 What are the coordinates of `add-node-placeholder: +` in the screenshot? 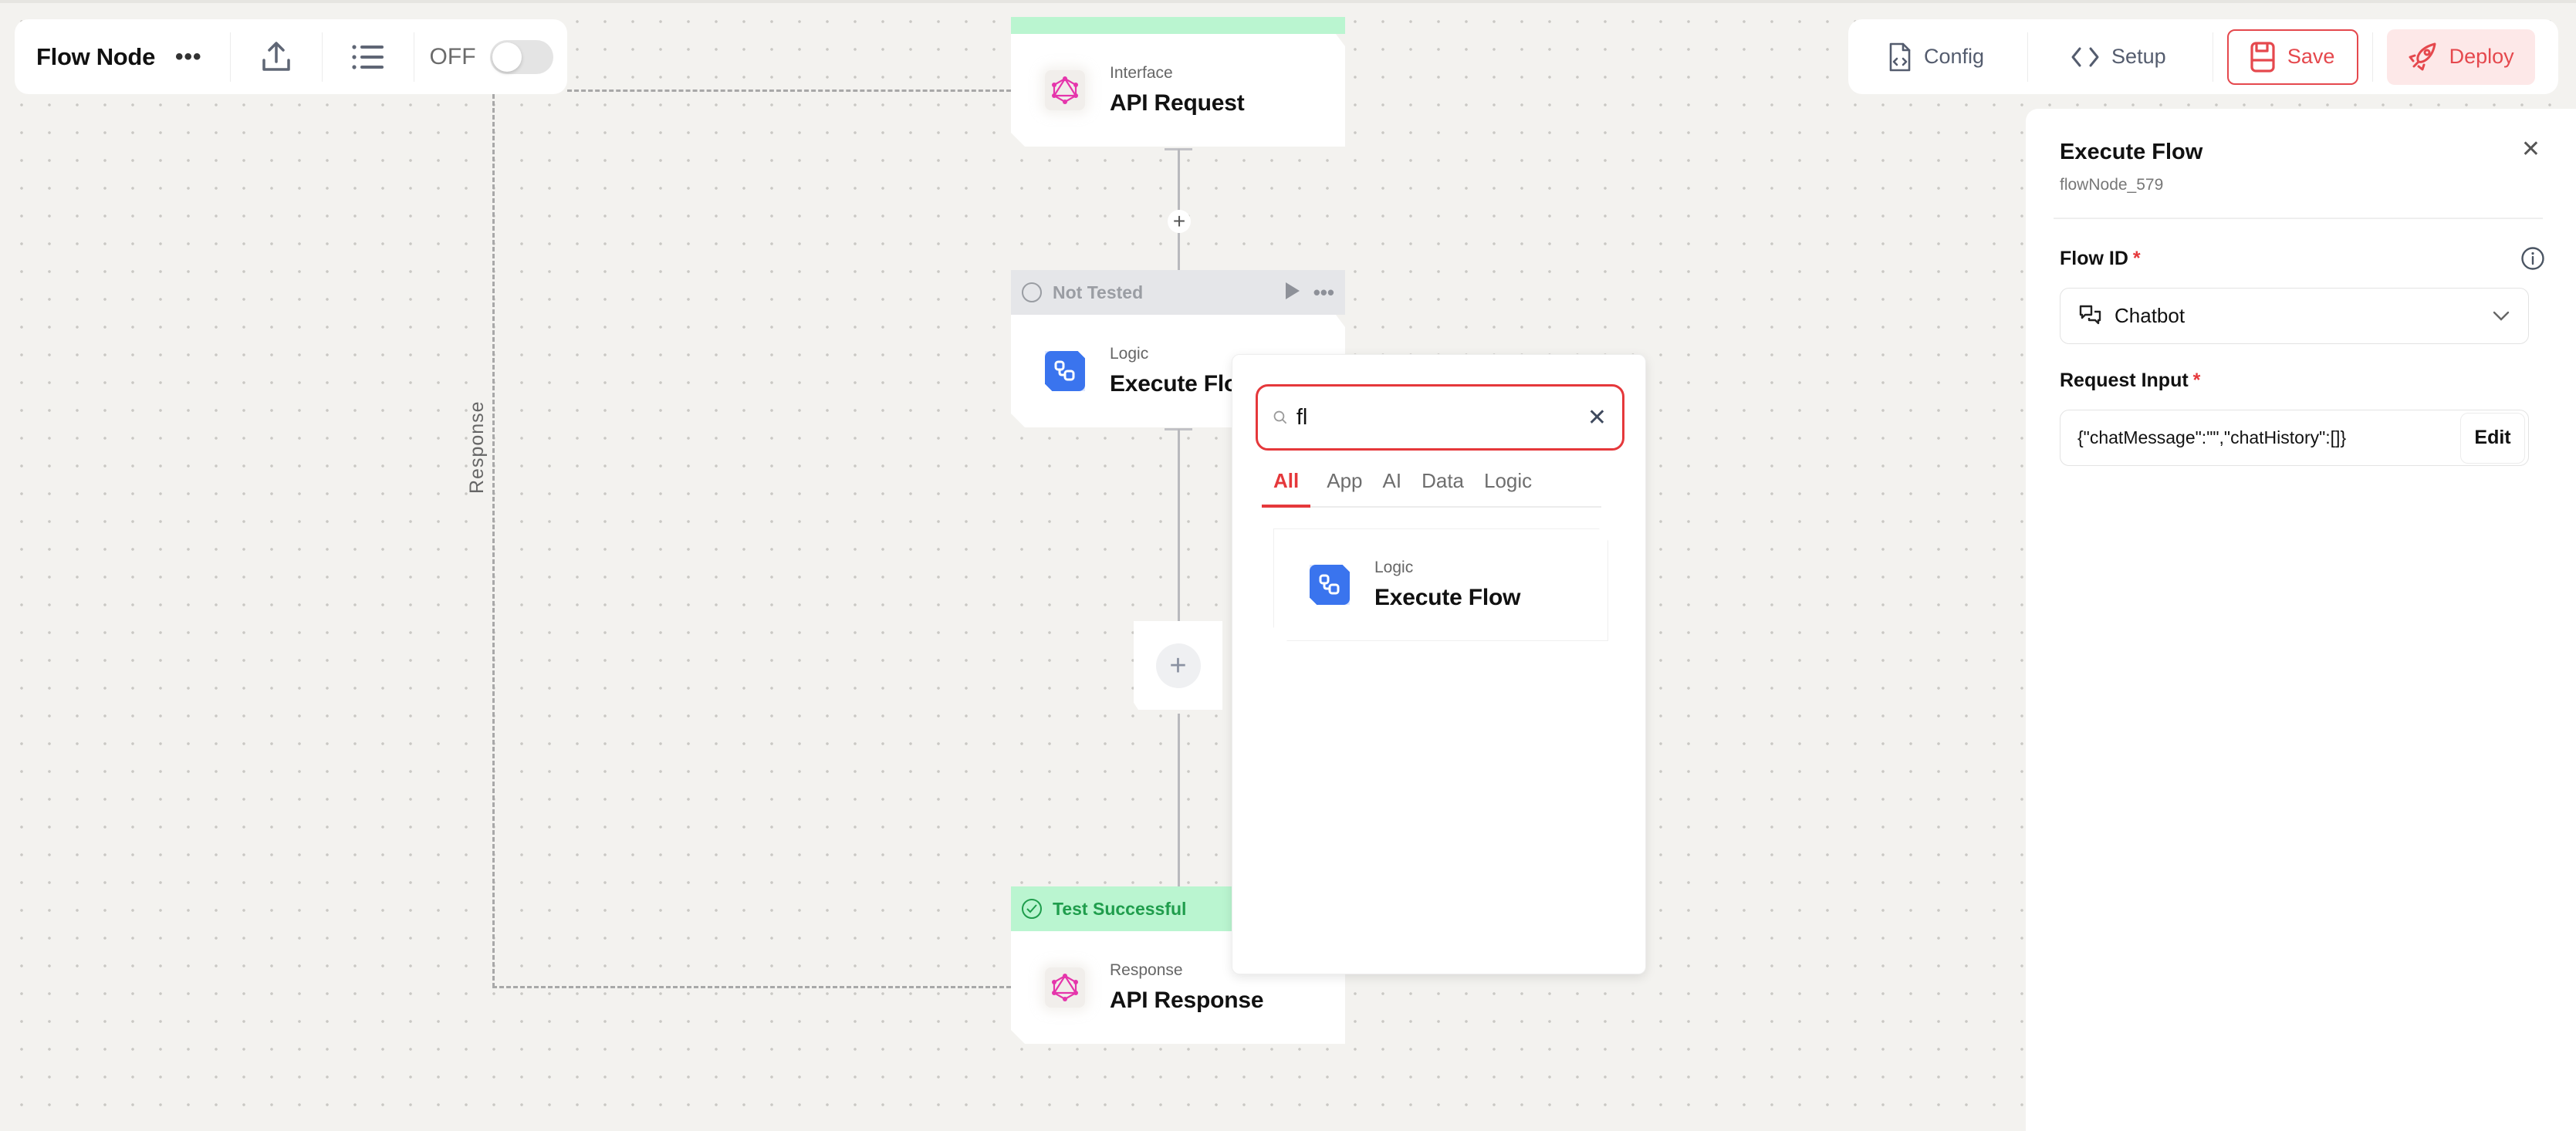 It's located at (1178, 665).